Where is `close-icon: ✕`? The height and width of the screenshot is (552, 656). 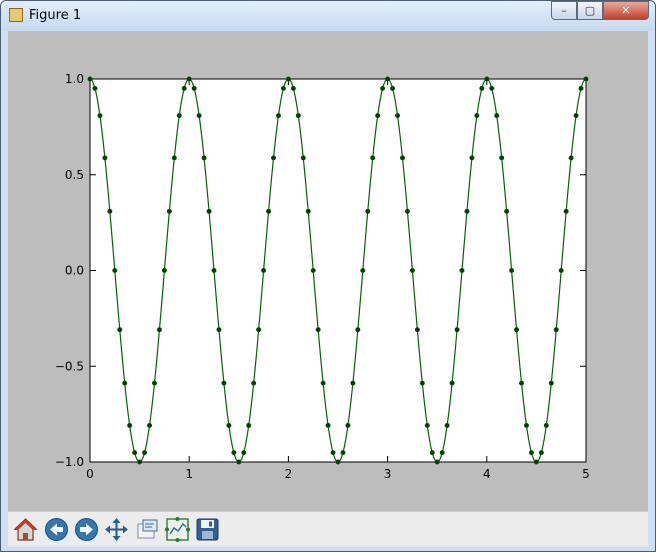 close-icon: ✕ is located at coordinates (626, 10).